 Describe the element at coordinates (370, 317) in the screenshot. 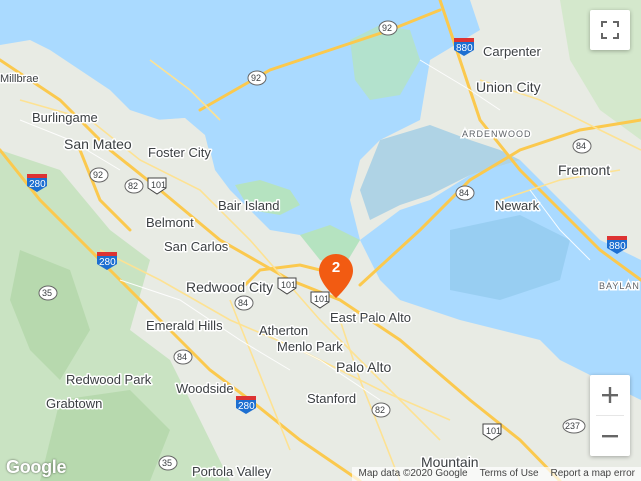

I see `place-label: East Palo Alto` at that location.